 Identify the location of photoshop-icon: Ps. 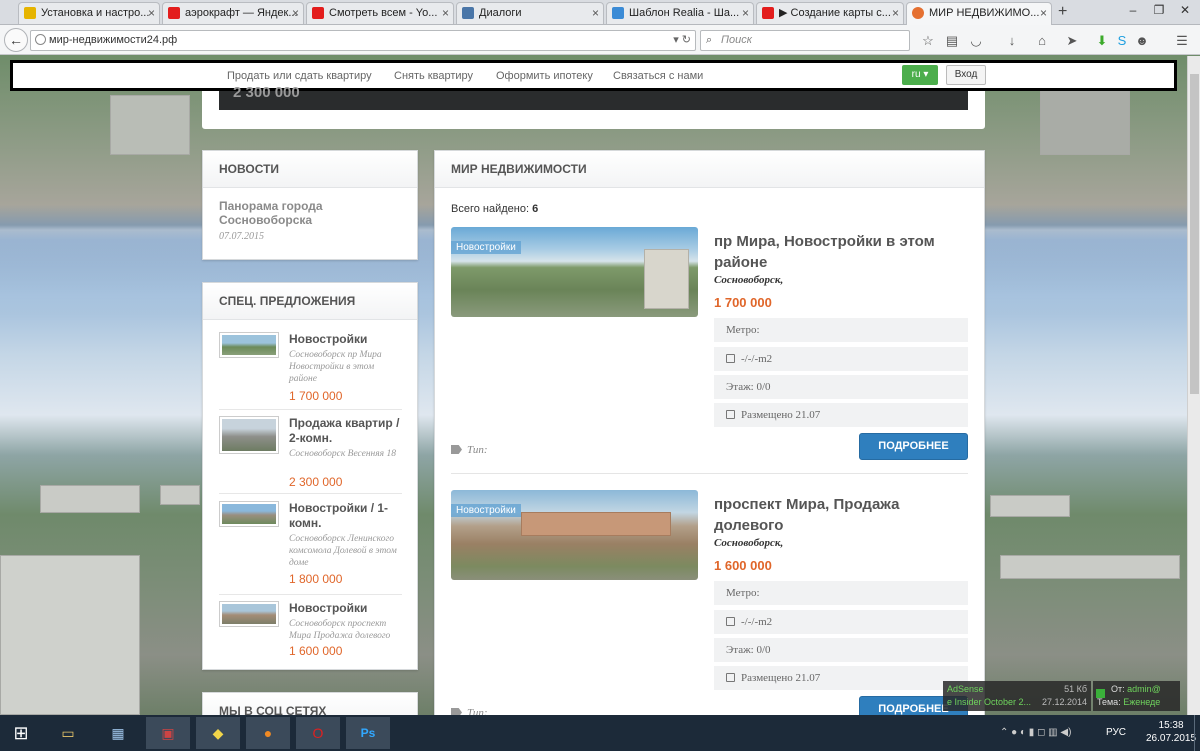
(368, 733).